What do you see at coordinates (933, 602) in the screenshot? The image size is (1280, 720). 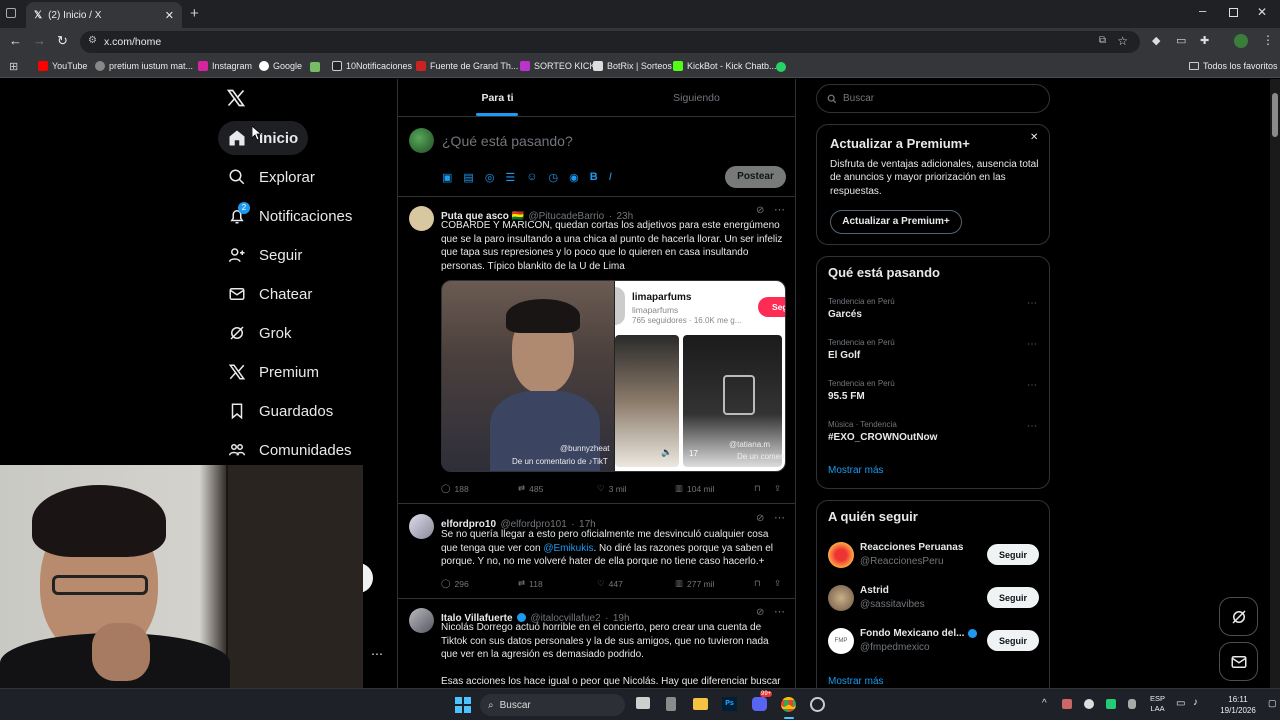 I see `follow-suggestion: Astrid @sassitavibes Seguir` at bounding box center [933, 602].